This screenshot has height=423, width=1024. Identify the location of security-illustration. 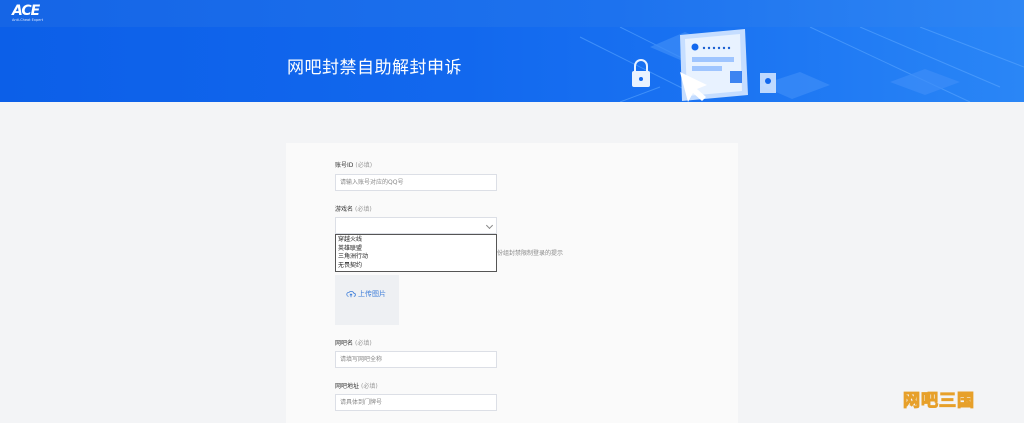
(801, 64).